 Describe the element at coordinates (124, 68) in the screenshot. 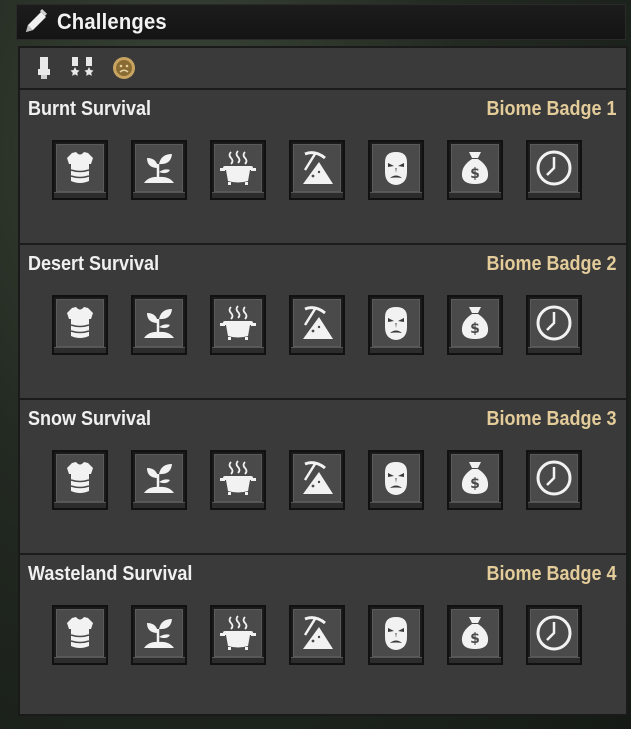

I see `sad-badge-icon` at that location.